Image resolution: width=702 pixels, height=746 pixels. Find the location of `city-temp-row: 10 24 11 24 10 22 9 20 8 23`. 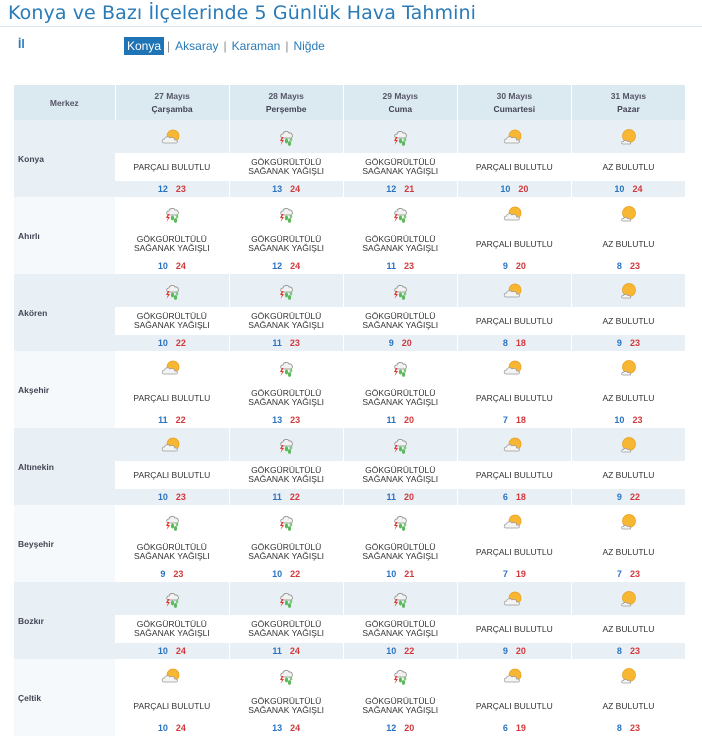

city-temp-row: 10 24 11 24 10 22 9 20 8 23 is located at coordinates (350, 651).